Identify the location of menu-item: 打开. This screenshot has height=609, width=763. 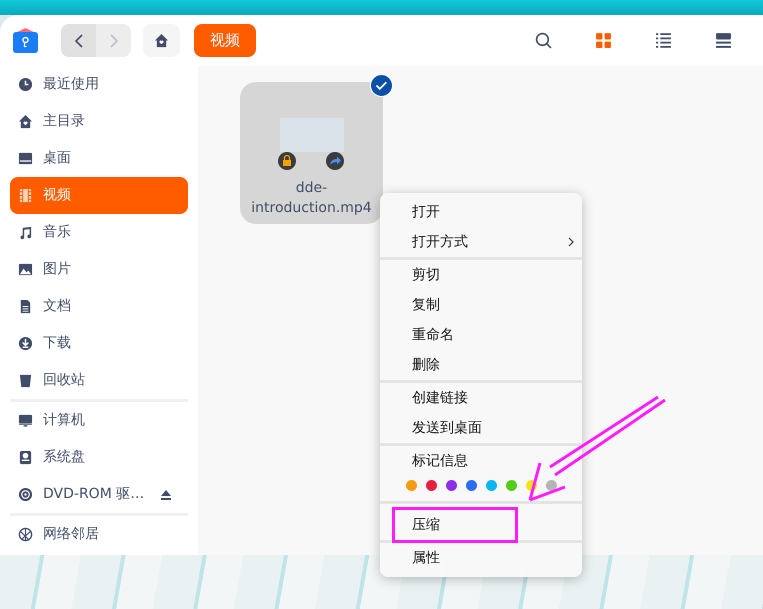
(481, 212).